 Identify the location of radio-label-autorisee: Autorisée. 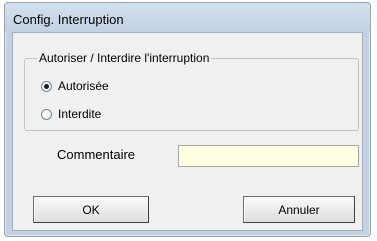
(83, 86).